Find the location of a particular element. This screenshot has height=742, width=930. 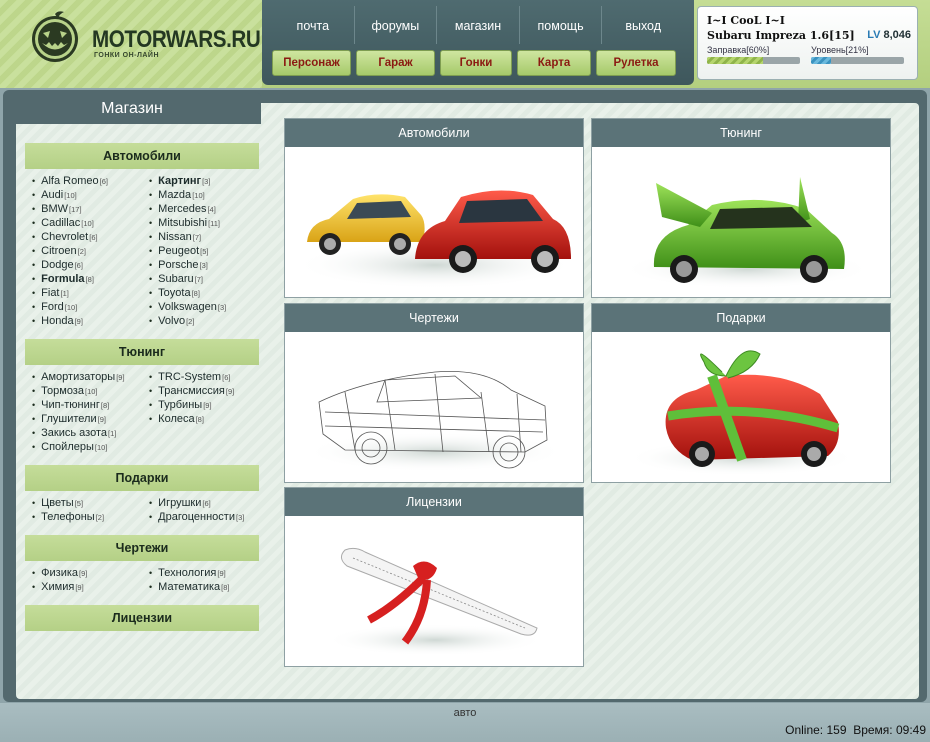

category-link: Peugeot[5] is located at coordinates (187, 251).